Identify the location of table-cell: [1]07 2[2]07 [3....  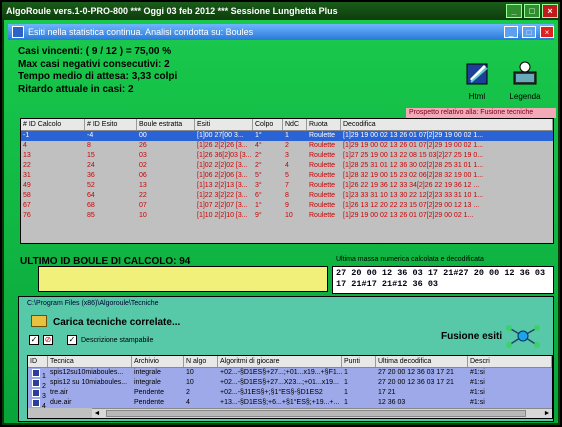
(222, 205).